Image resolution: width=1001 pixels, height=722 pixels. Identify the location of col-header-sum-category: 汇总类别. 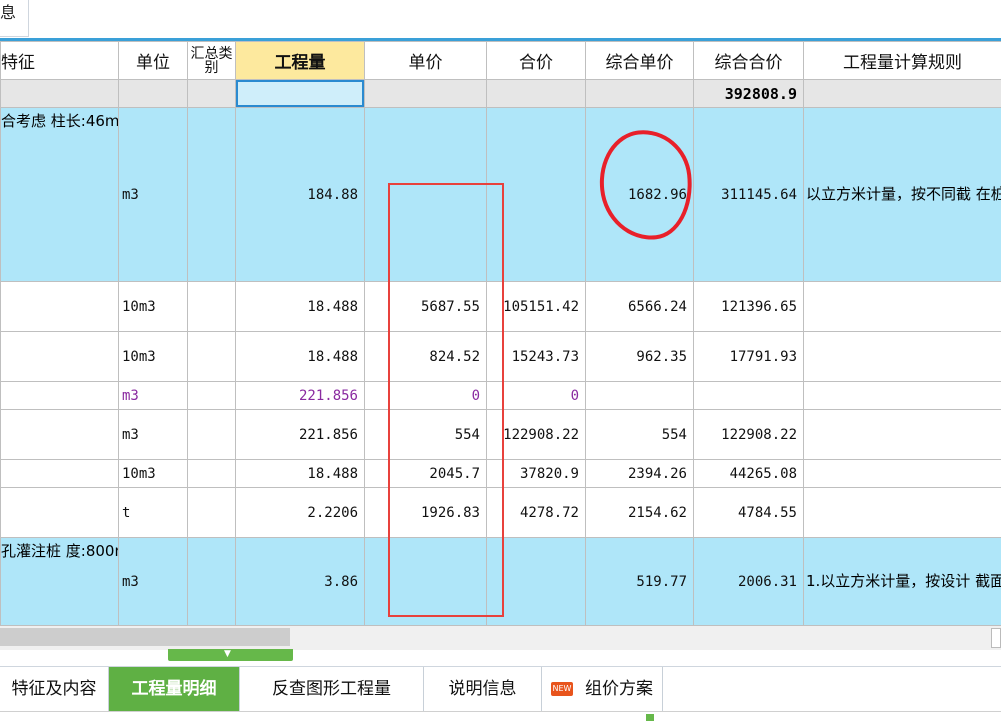
(212, 61).